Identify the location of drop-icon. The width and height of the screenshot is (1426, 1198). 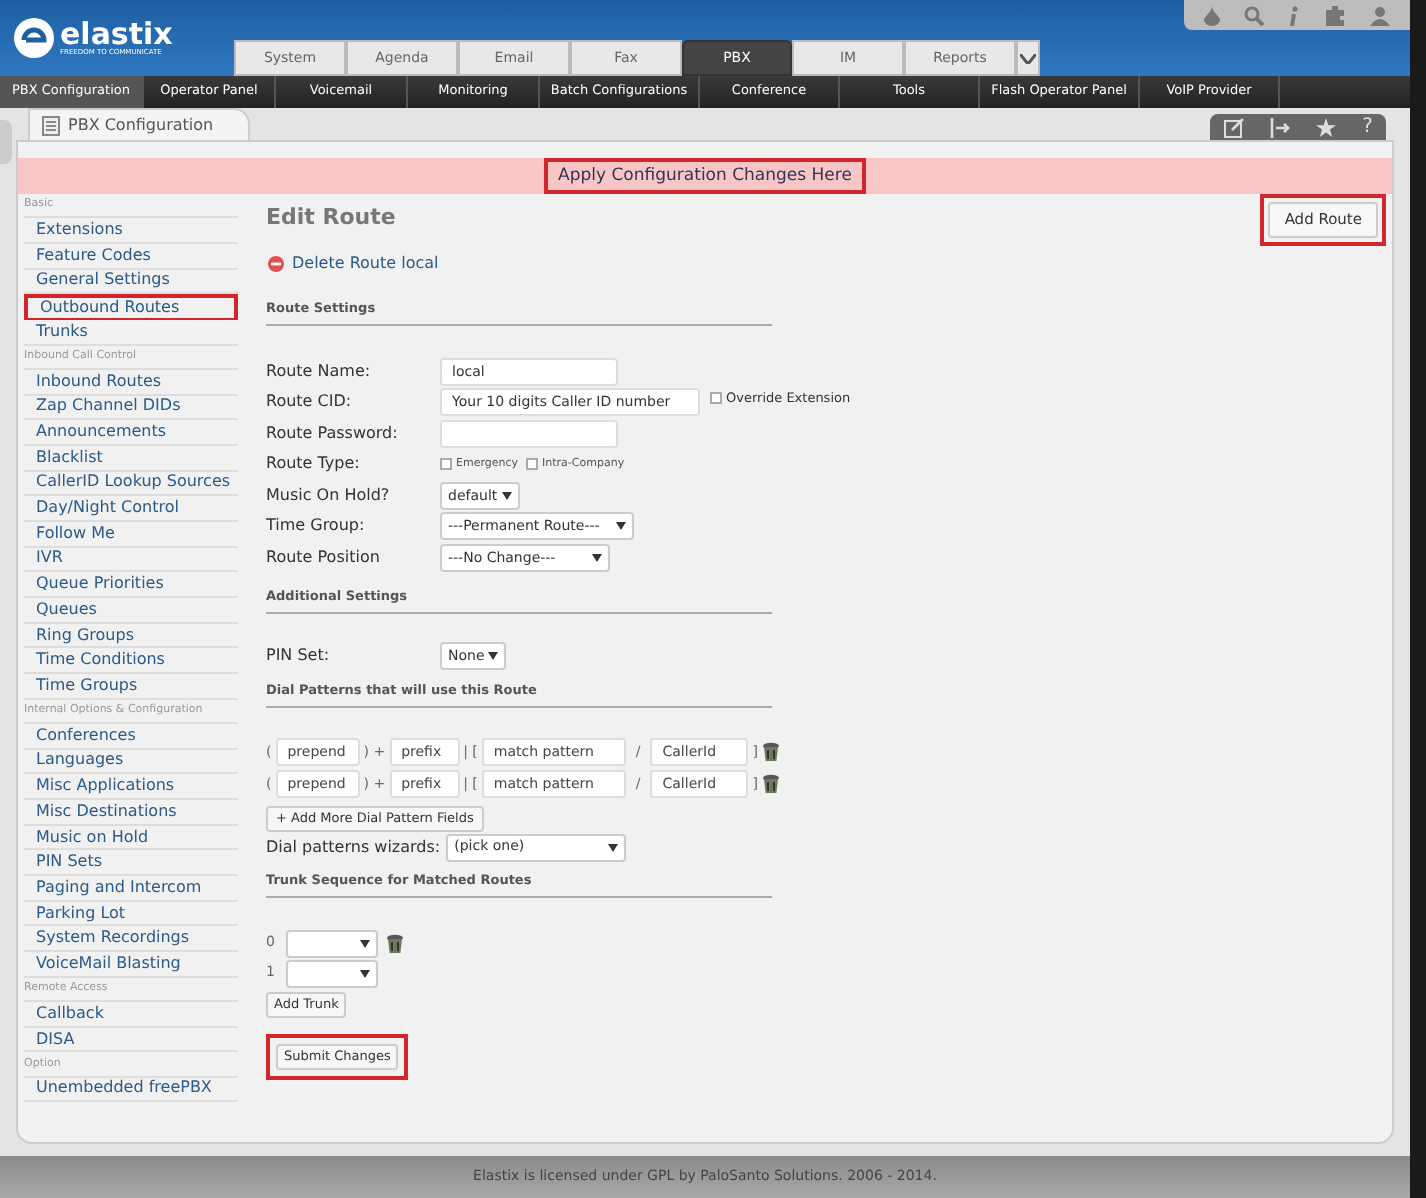
(1212, 15).